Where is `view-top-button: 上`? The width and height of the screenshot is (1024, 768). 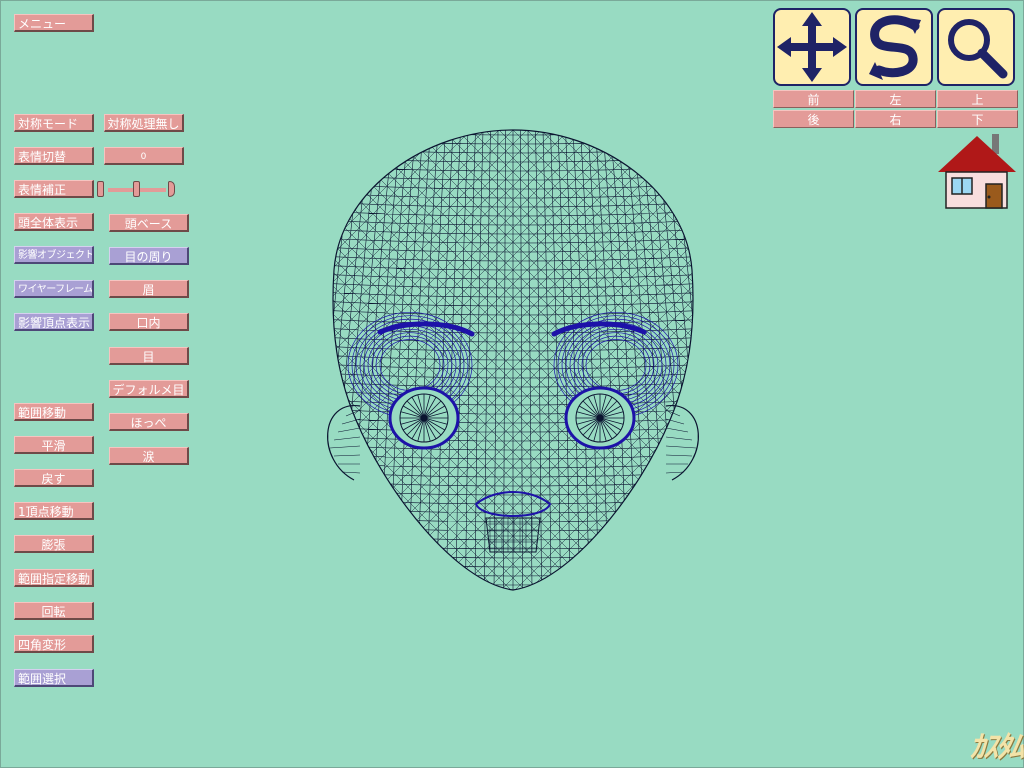
view-top-button: 上 is located at coordinates (977, 99).